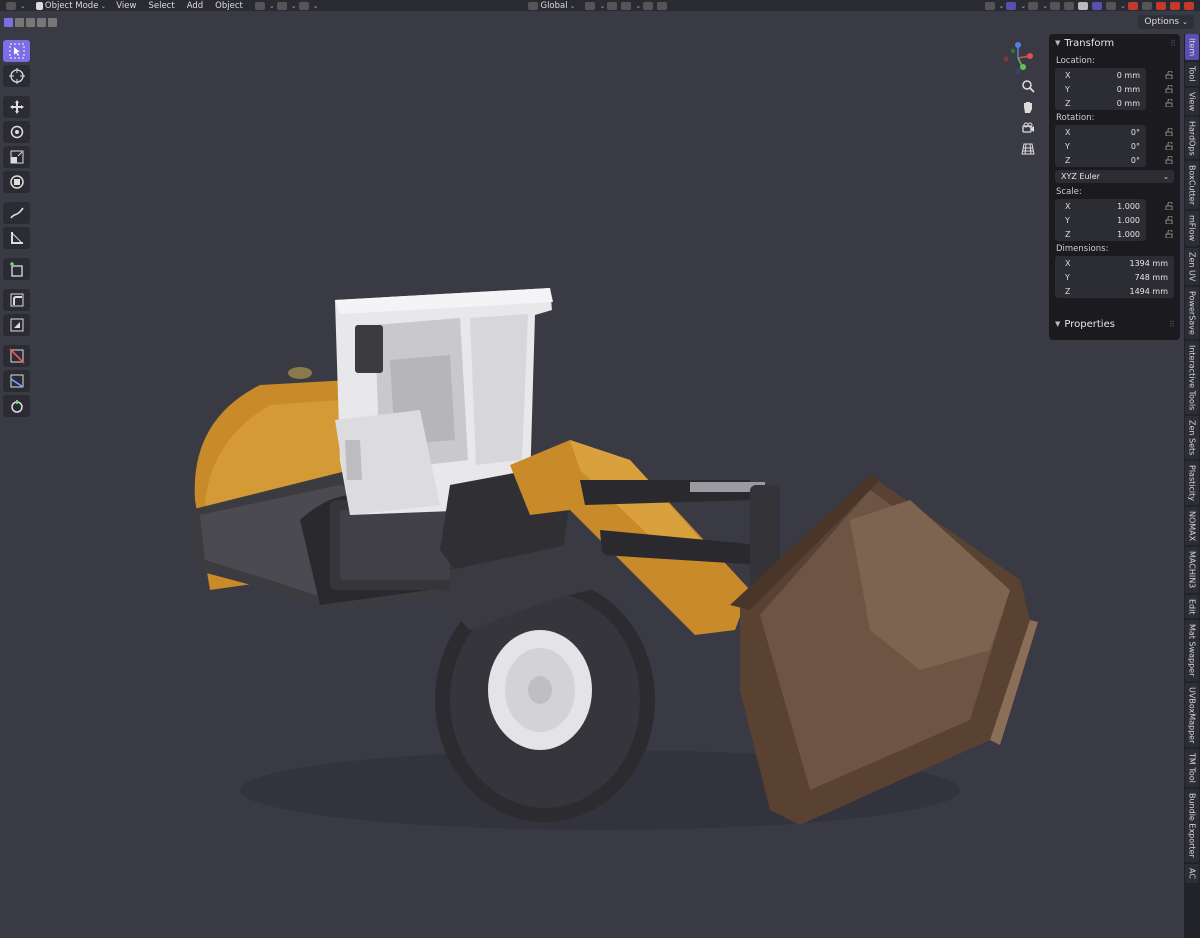  Describe the element at coordinates (554, 5) in the screenshot. I see `orientation-label: Global` at that location.